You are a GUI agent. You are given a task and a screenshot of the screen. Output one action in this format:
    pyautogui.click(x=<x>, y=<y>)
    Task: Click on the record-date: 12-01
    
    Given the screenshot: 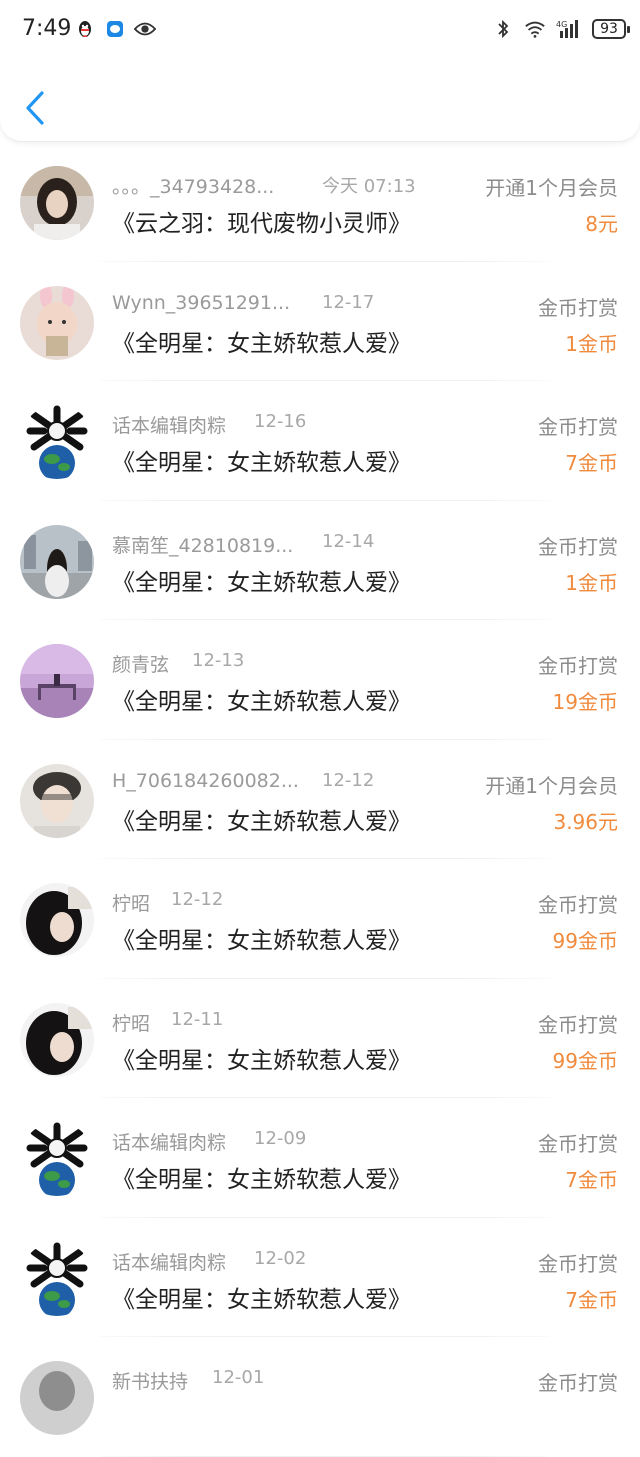 What is the action you would take?
    pyautogui.click(x=238, y=1377)
    